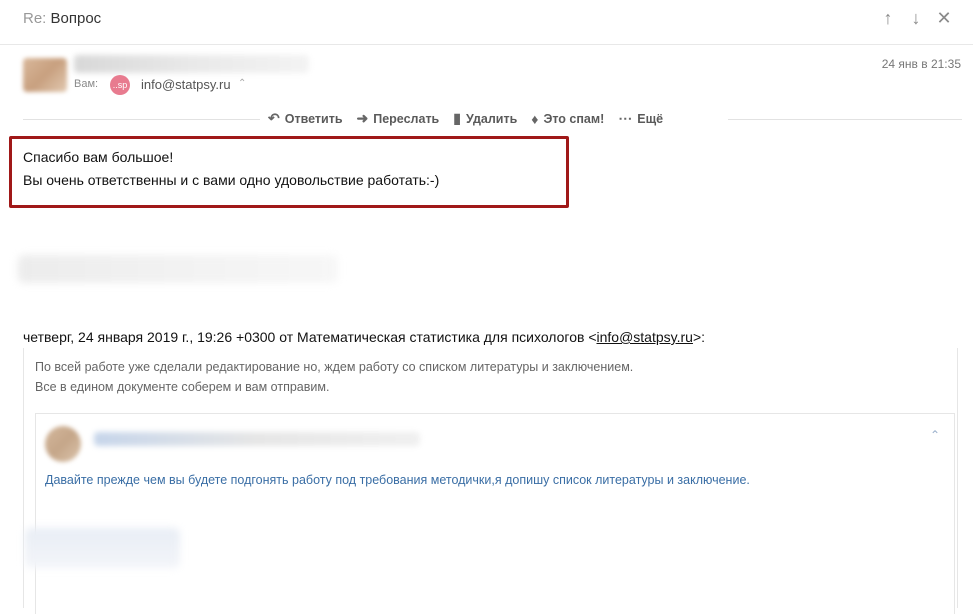 The height and width of the screenshot is (614, 973). Describe the element at coordinates (699, 337) in the screenshot. I see `quote-header-suffix: >:` at that location.